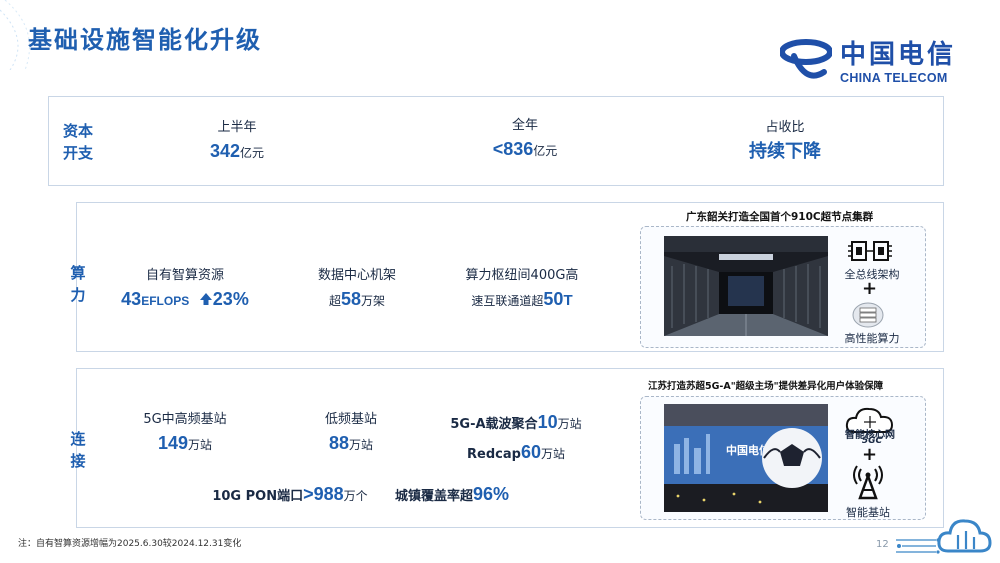  I want to click on server-stack-icon, so click(868, 315).